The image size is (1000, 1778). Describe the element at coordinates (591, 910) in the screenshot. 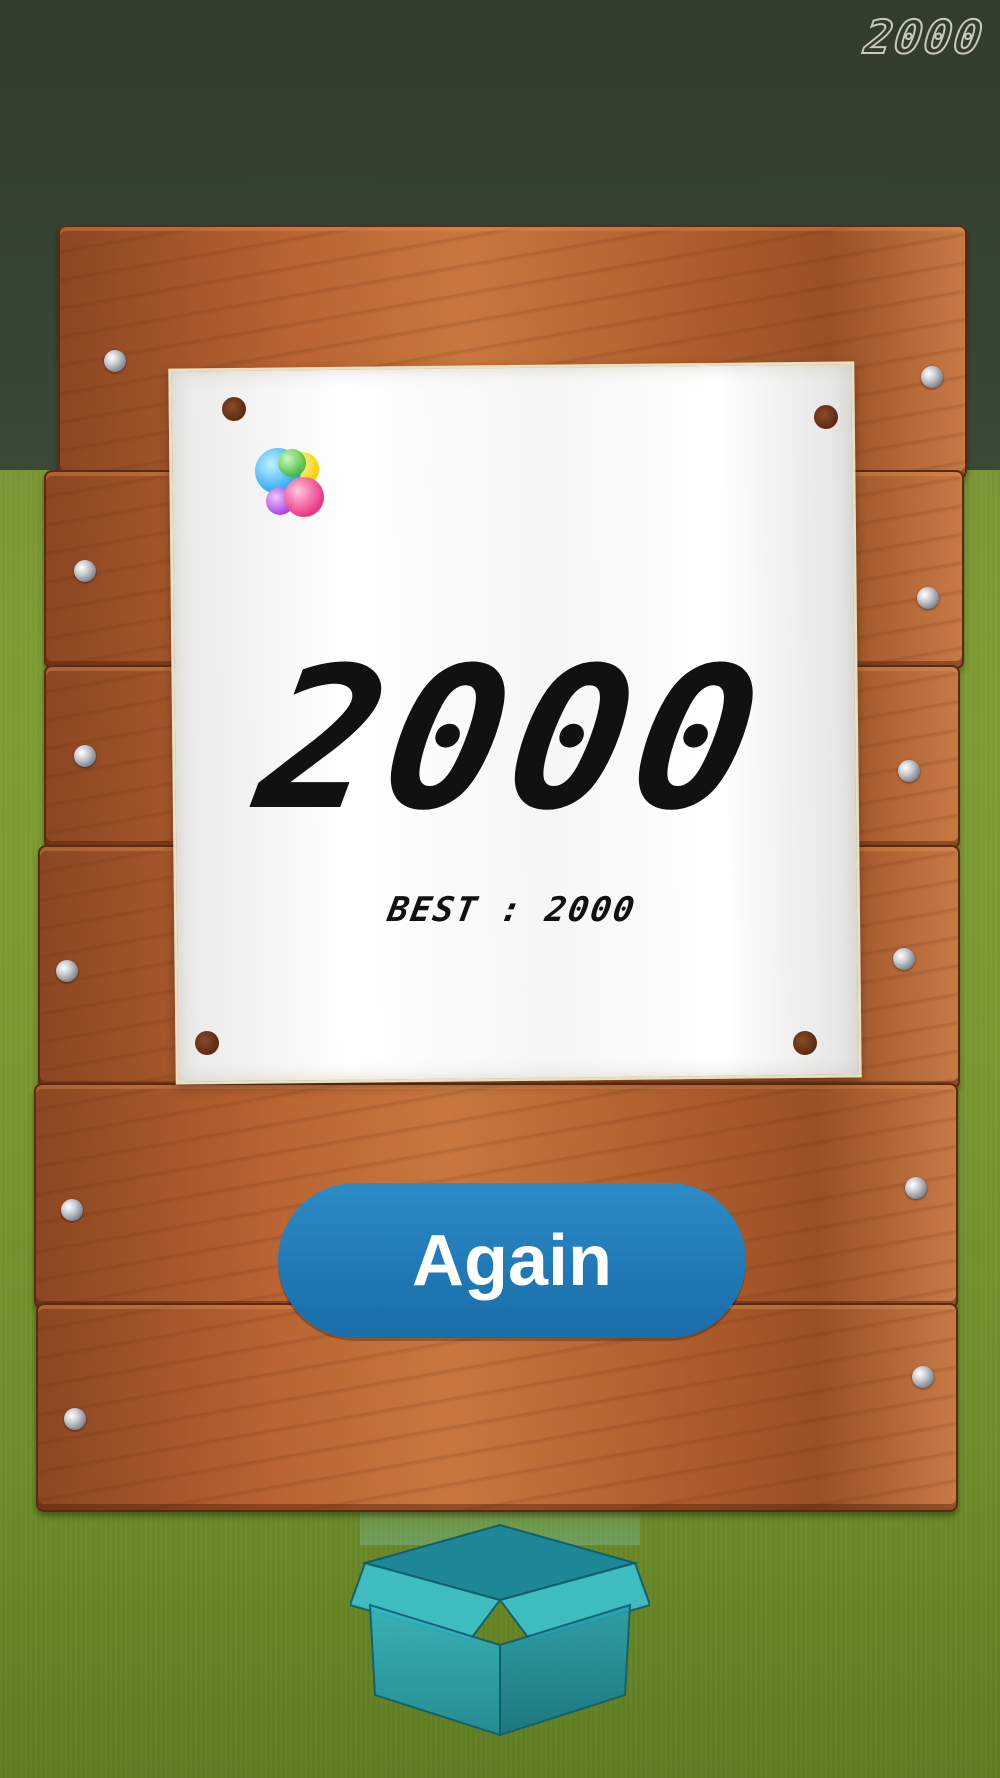

I see `best-value: 2000` at that location.